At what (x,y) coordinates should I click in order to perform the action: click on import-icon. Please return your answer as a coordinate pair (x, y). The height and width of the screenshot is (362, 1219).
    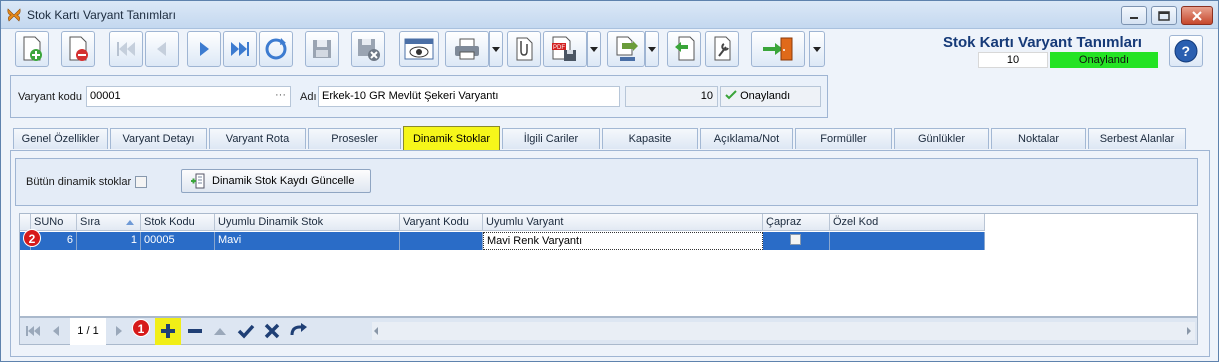
    Looking at the image, I should click on (685, 48).